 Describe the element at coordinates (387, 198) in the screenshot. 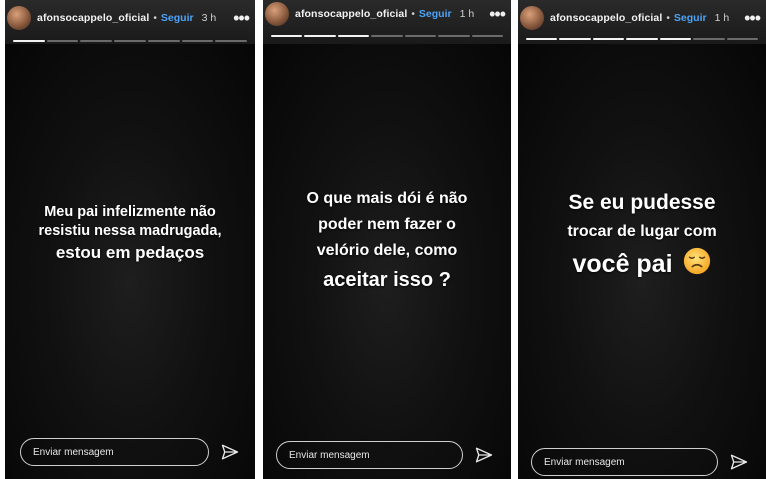

I see `caption-line: O que mais dói é não` at that location.